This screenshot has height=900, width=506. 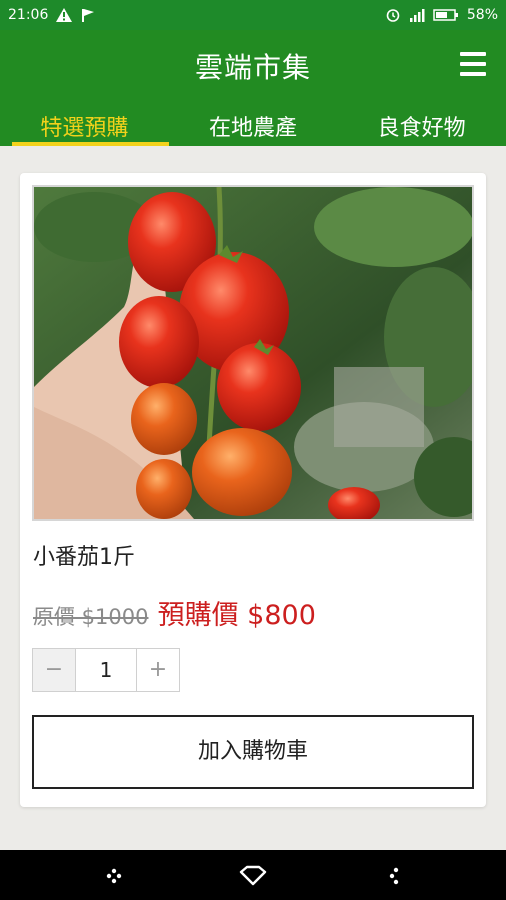 I want to click on tab-local-produce: 在地農產, so click(x=253, y=122).